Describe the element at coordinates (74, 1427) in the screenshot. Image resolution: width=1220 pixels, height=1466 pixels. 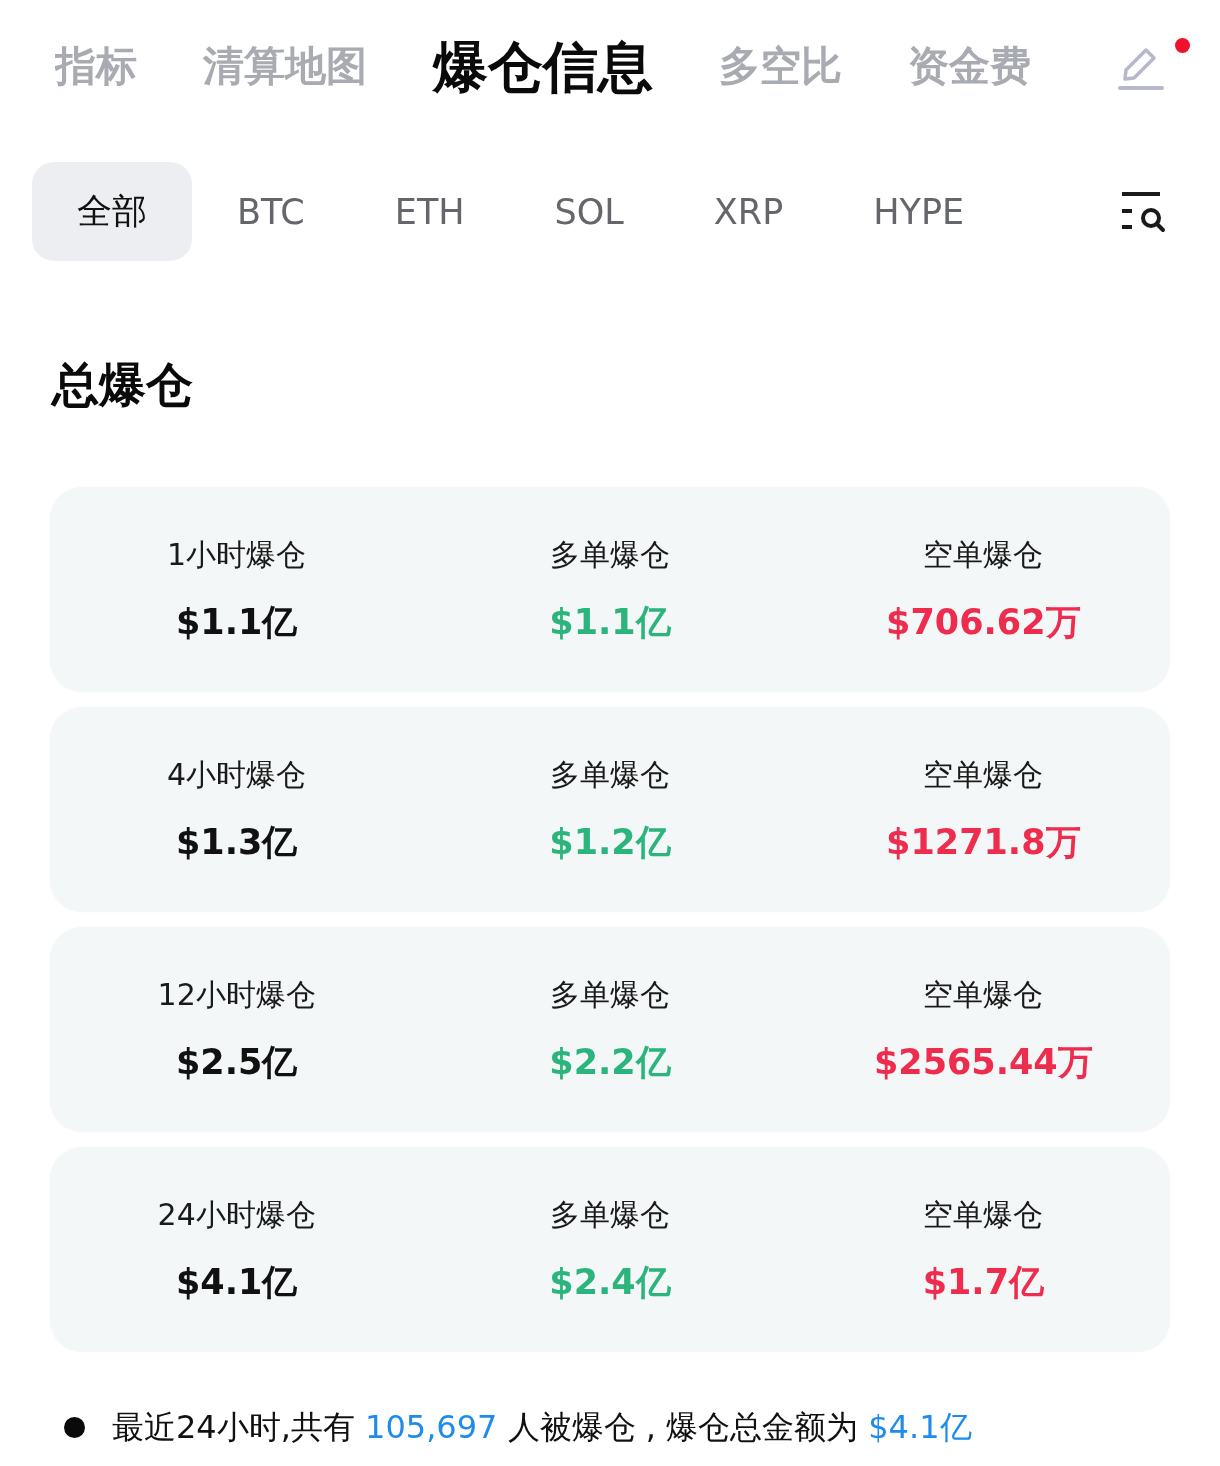
I see `bullet-icon` at that location.